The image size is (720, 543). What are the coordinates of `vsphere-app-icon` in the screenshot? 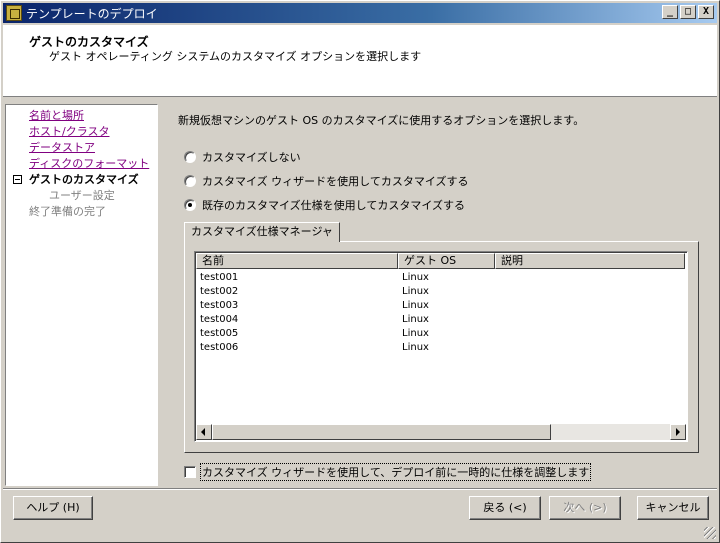 It's located at (14, 13).